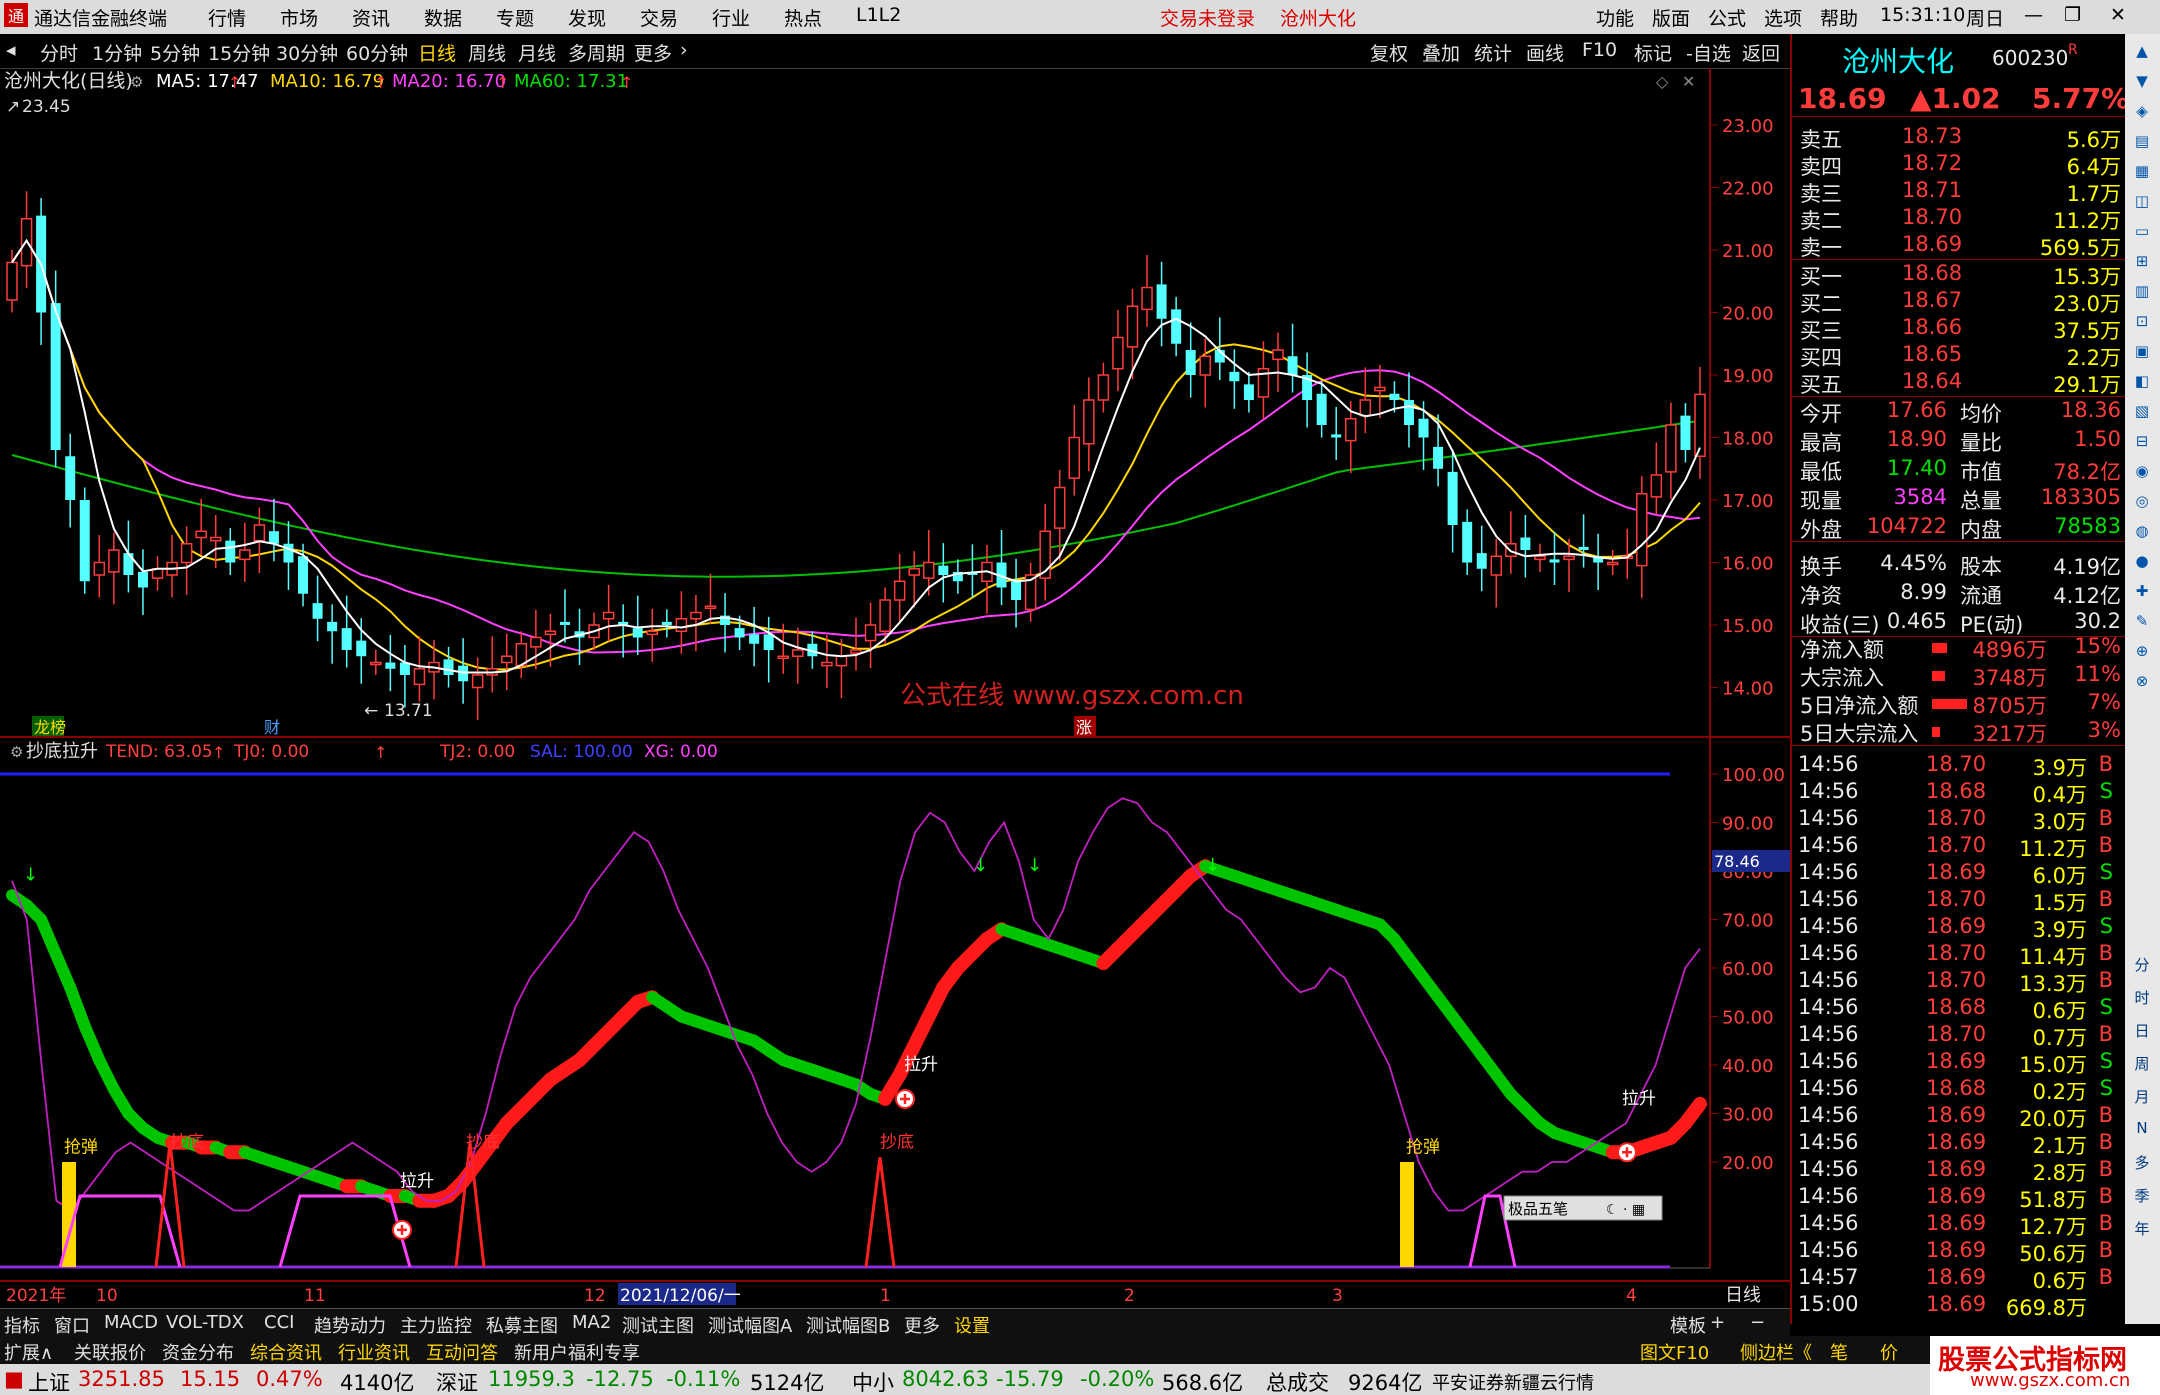  Describe the element at coordinates (2142, 534) in the screenshot. I see `side-tool-icon: ◍` at that location.